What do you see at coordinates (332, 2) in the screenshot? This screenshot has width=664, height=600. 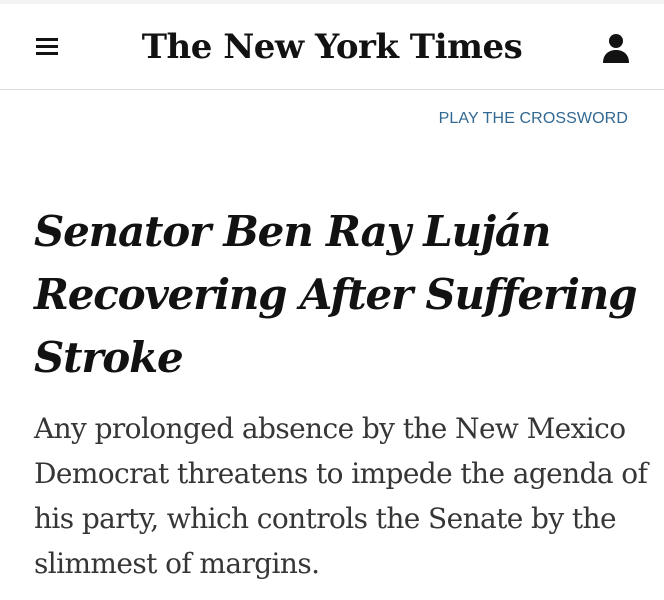 I see `top-edge-strip` at bounding box center [332, 2].